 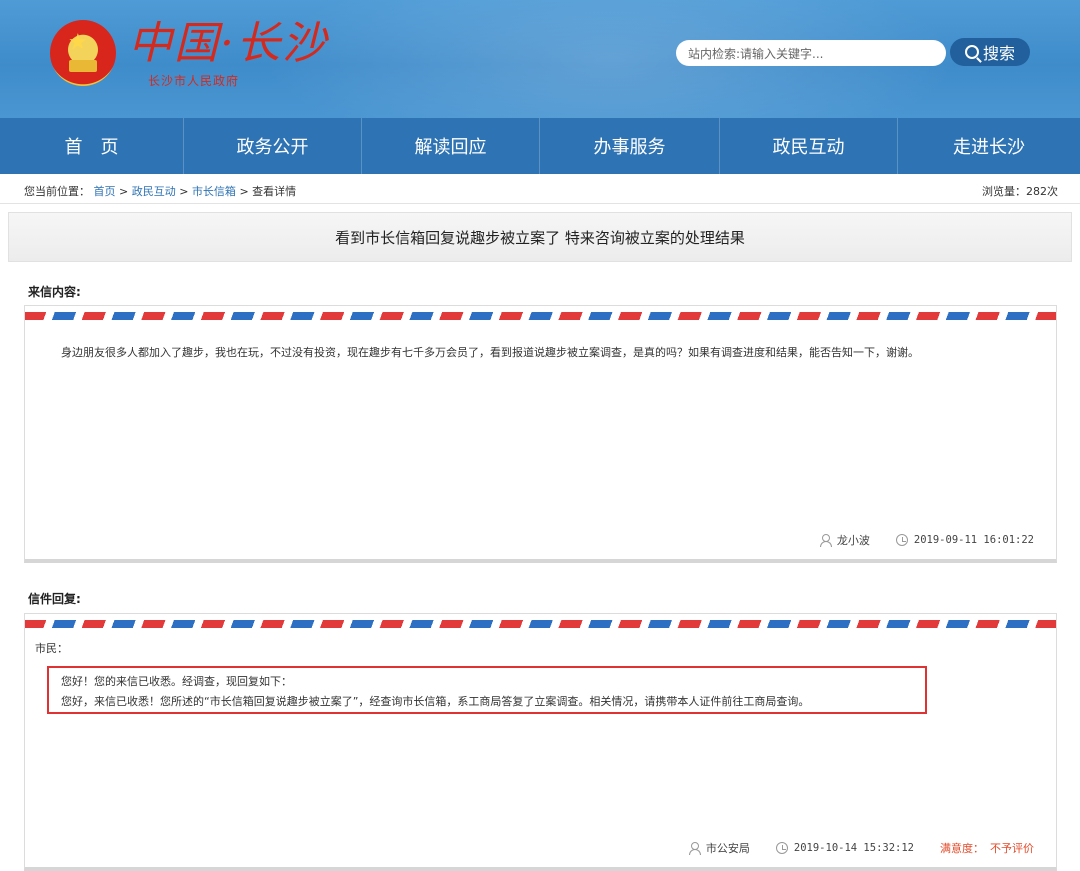 I want to click on reply-meta: 市公安局 2019-10-14 15:32:12 满意度： 不予评价, so click(x=861, y=848).